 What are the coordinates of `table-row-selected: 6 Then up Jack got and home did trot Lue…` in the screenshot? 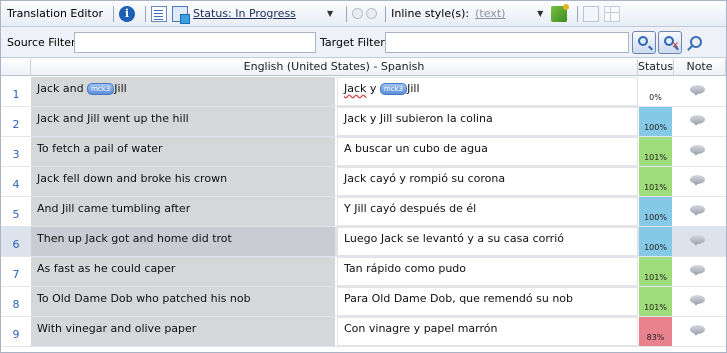 It's located at (363, 242).